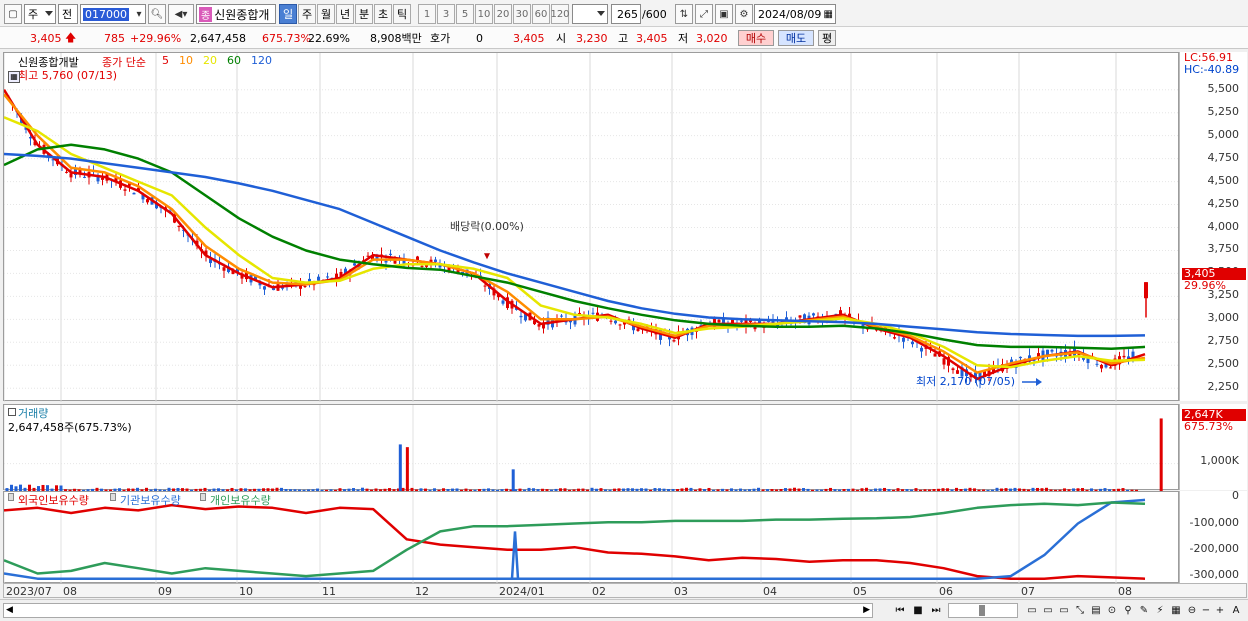 The width and height of the screenshot is (1248, 621). I want to click on date-tick-label: 09, so click(165, 591).